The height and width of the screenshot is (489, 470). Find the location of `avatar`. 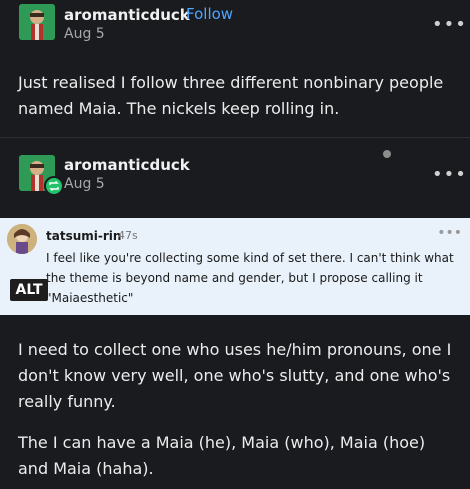

avatar is located at coordinates (37, 22).